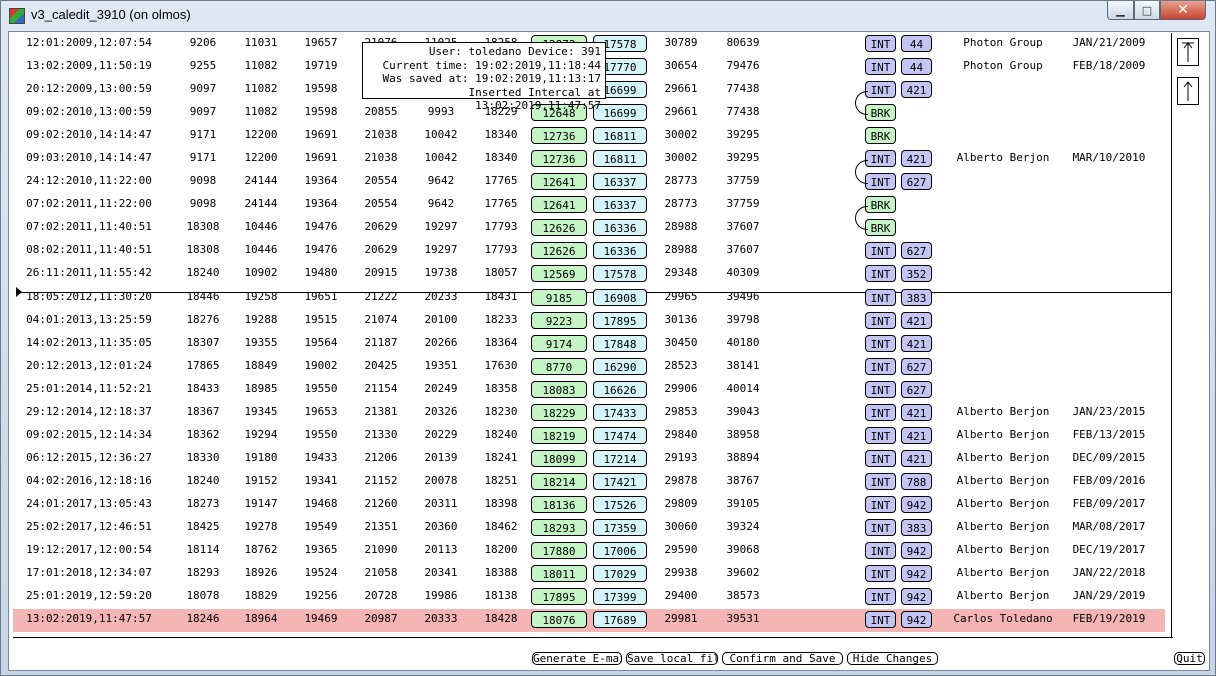  Describe the element at coordinates (782, 658) in the screenshot. I see `confirm-and-save-button: Confirm and Save` at that location.